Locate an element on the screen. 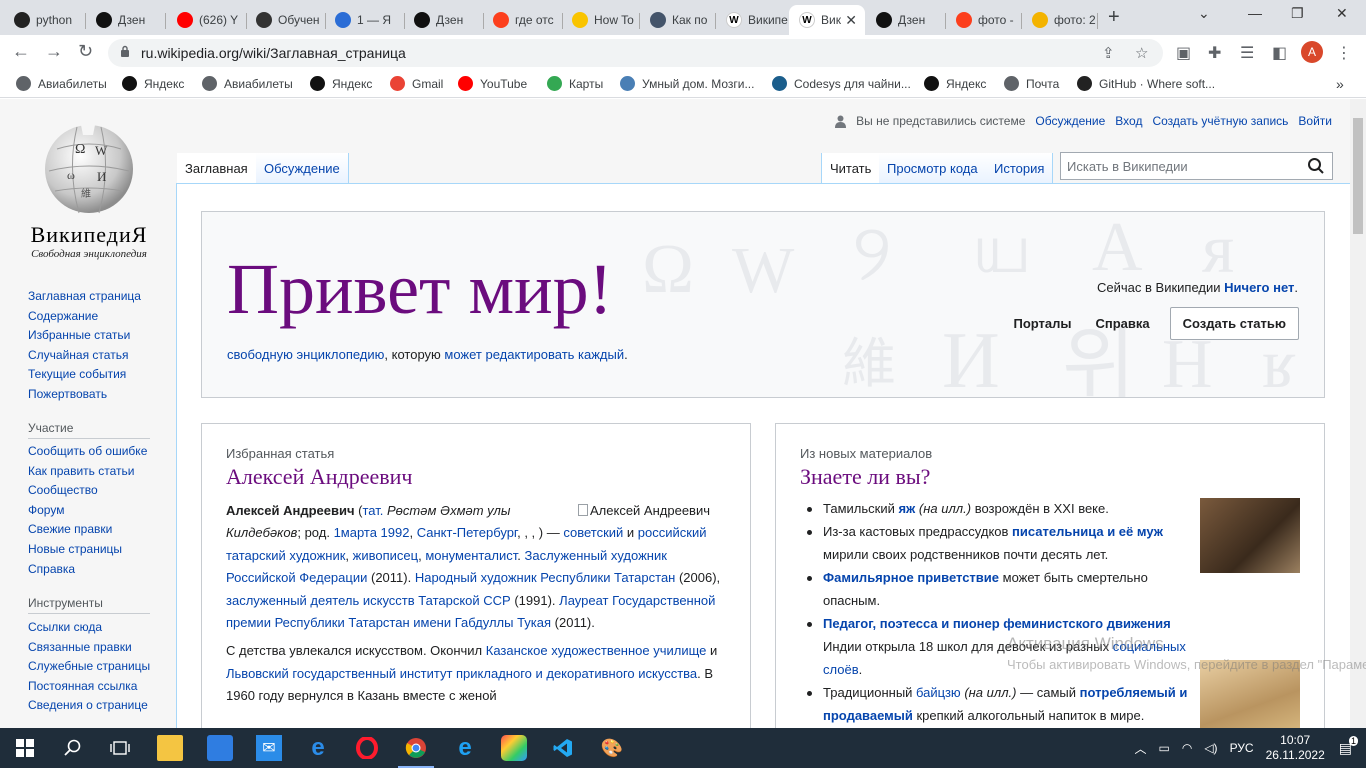 This screenshot has width=1366, height=768. media-playlist-icon: ☰ is located at coordinates (1247, 53).